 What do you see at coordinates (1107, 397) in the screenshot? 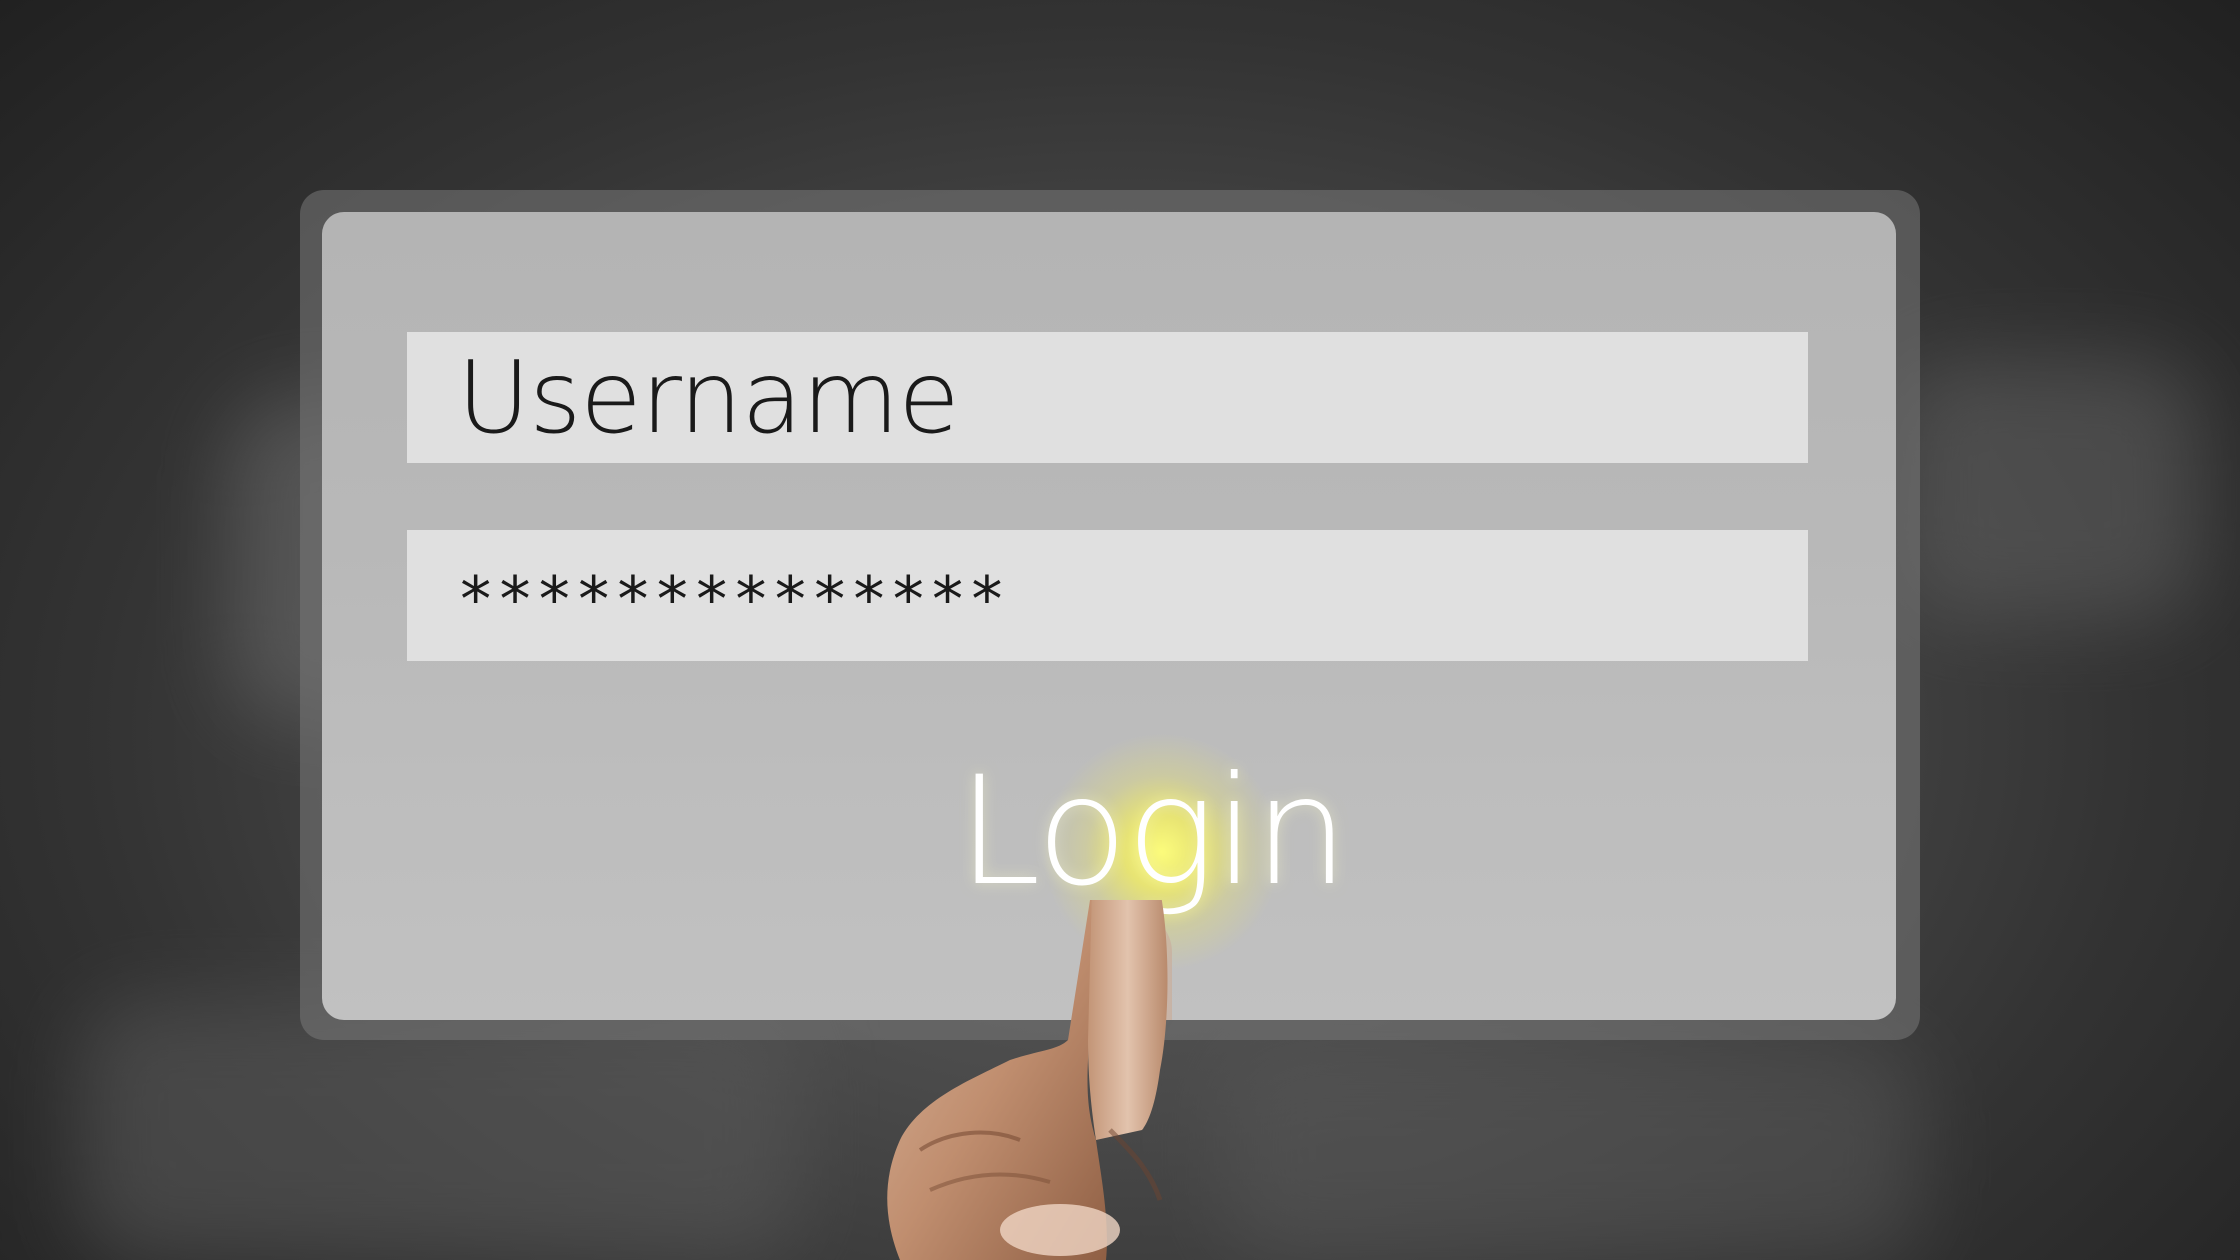
I see `username-field: Username` at bounding box center [1107, 397].